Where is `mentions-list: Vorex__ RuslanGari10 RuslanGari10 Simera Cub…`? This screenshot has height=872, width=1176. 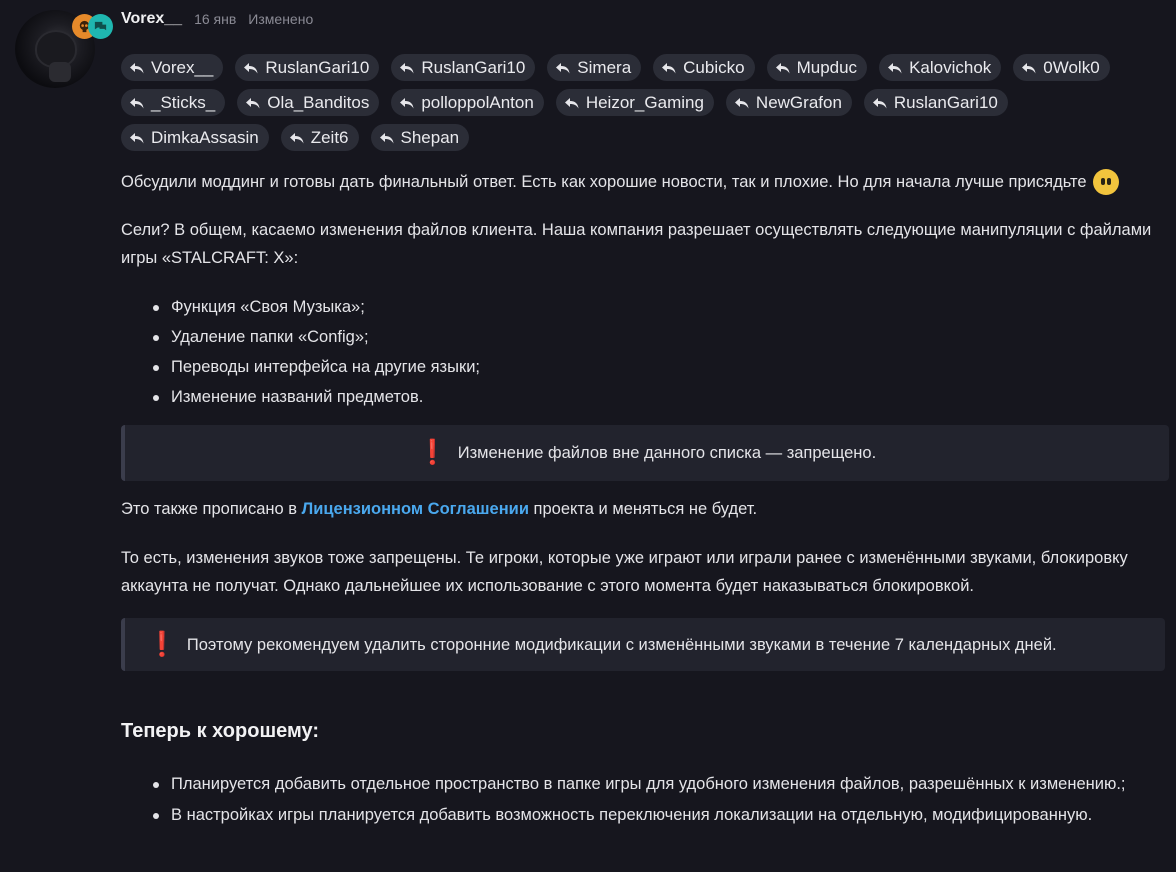
mentions-list: Vorex__ RuslanGari10 RuslanGari10 Simera Cub… is located at coordinates (641, 102).